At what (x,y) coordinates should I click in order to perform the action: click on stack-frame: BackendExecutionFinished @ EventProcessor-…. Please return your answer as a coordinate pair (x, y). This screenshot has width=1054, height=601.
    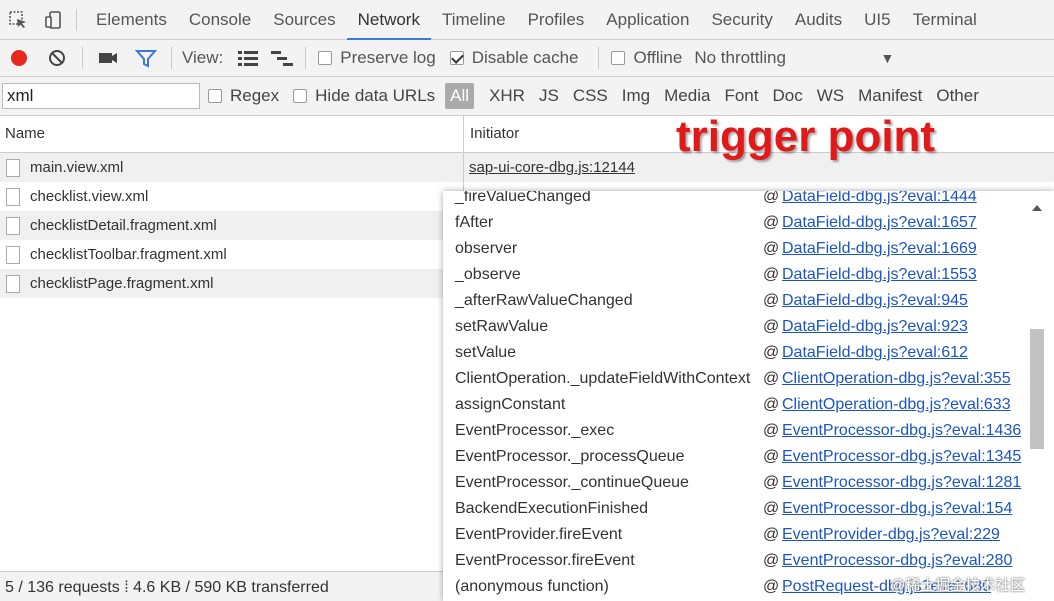
    Looking at the image, I should click on (740, 509).